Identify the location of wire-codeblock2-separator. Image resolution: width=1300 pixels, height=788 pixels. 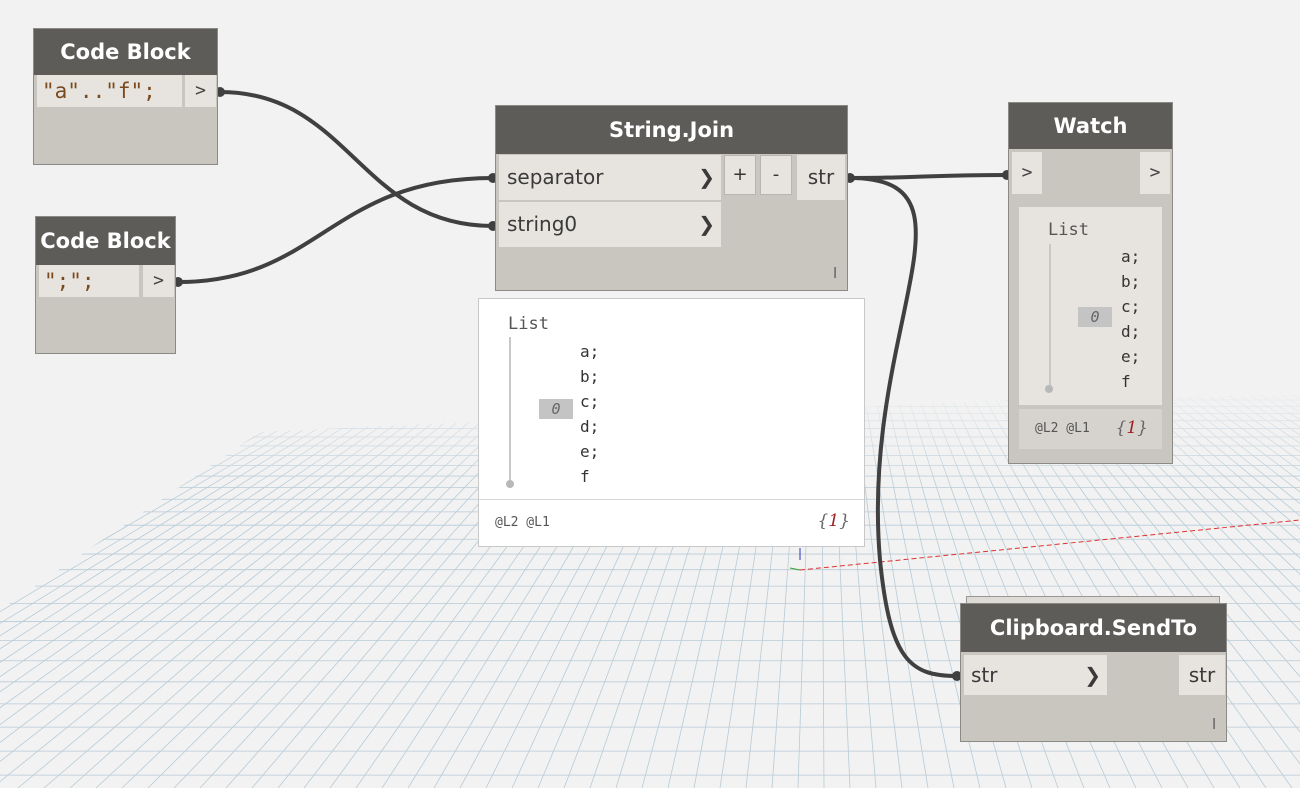
(335, 230).